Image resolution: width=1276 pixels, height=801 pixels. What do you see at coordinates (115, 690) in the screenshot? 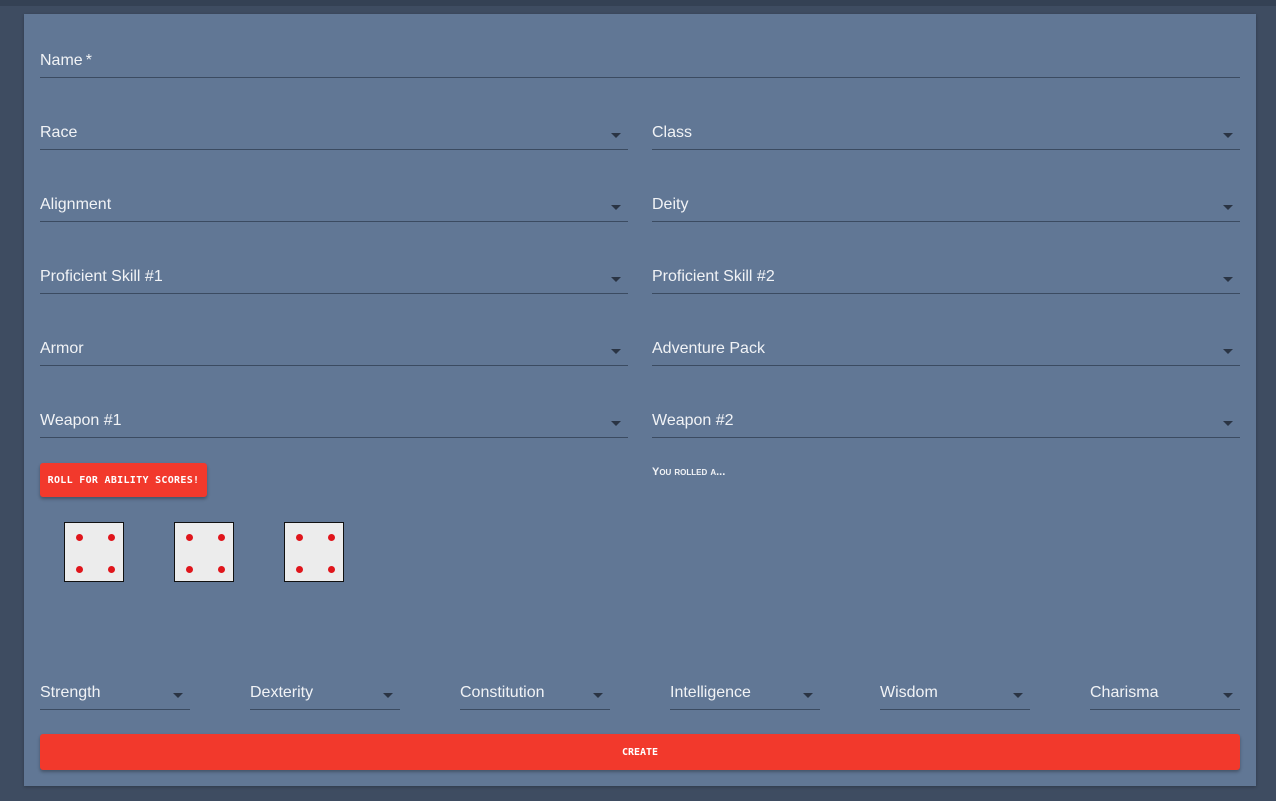
I see `strength-select: Strength` at bounding box center [115, 690].